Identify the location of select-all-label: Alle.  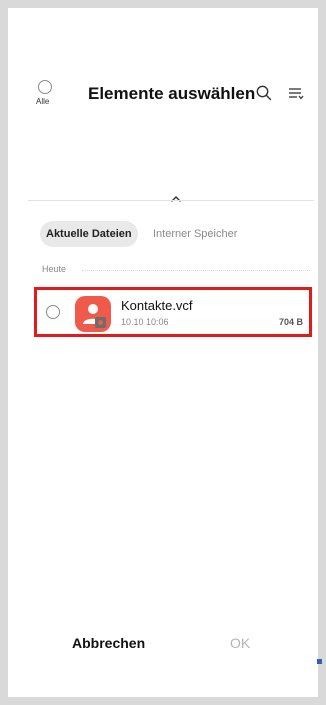
(43, 101).